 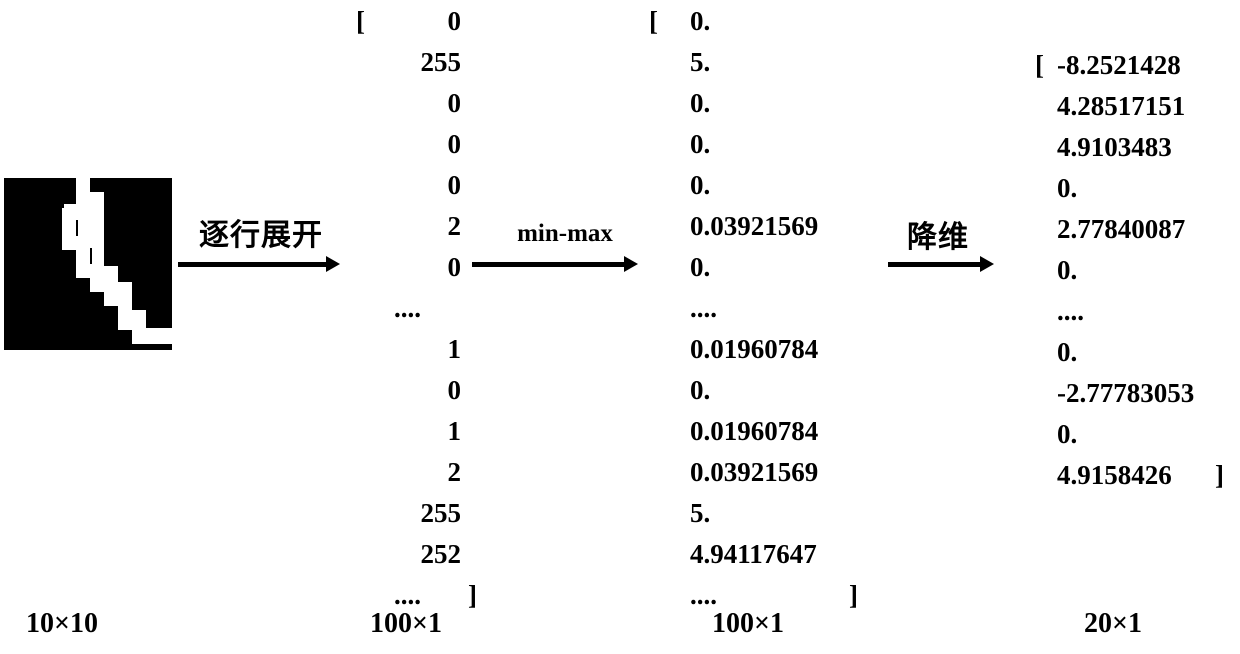 I want to click on vector-value: 4.9103483, so click(x=1114, y=147).